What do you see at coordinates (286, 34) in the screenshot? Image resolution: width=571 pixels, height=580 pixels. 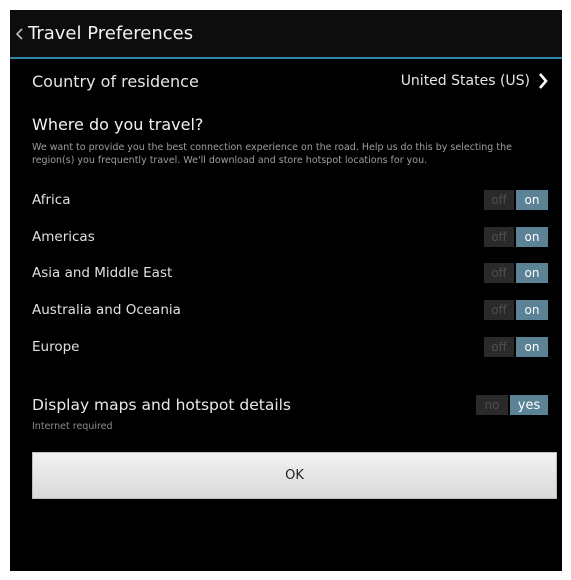 I see `action-bar: Travel Preferences` at bounding box center [286, 34].